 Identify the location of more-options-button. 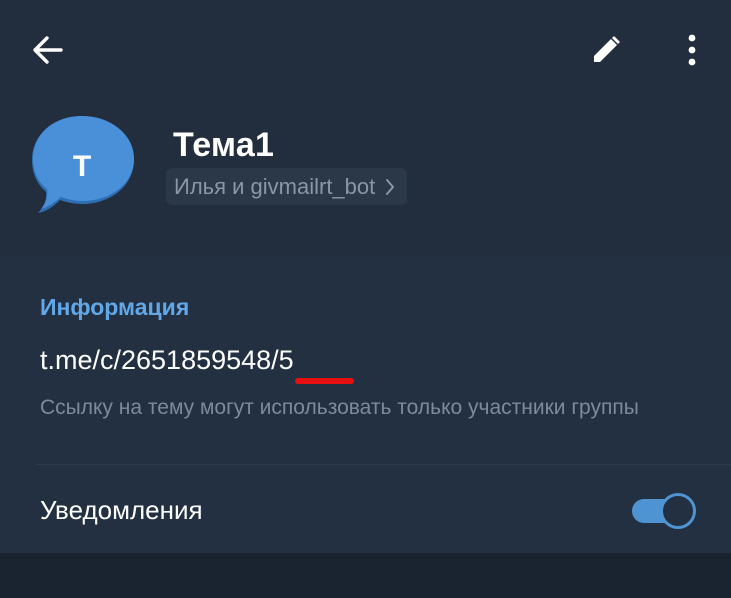
(692, 50).